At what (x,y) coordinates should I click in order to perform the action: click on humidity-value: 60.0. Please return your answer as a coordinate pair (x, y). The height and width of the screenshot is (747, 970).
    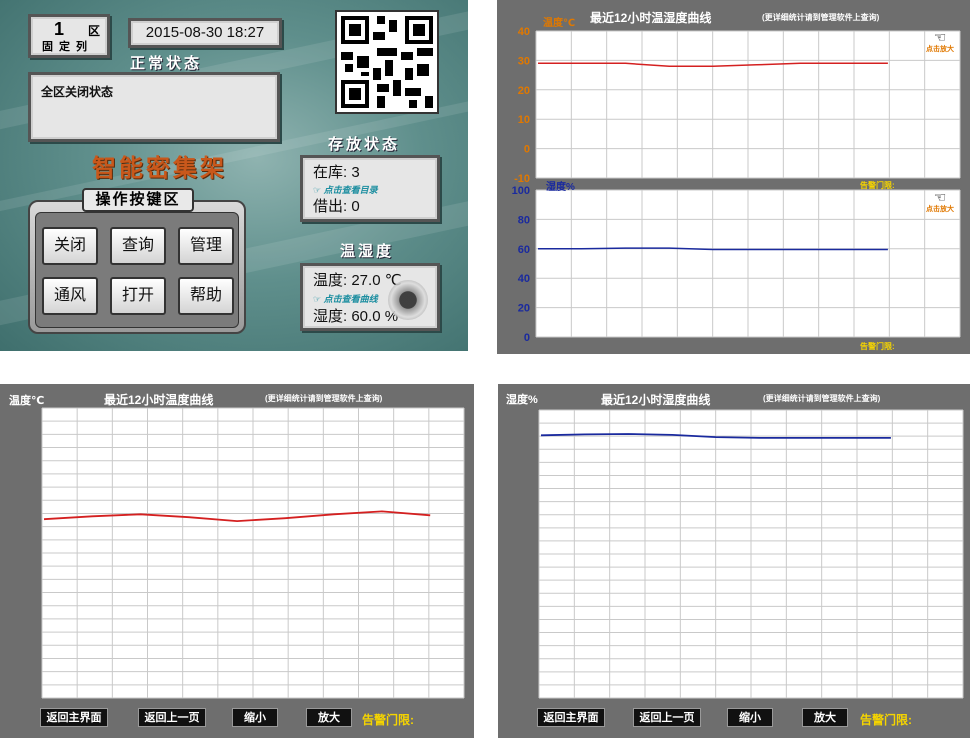
    Looking at the image, I should click on (366, 316).